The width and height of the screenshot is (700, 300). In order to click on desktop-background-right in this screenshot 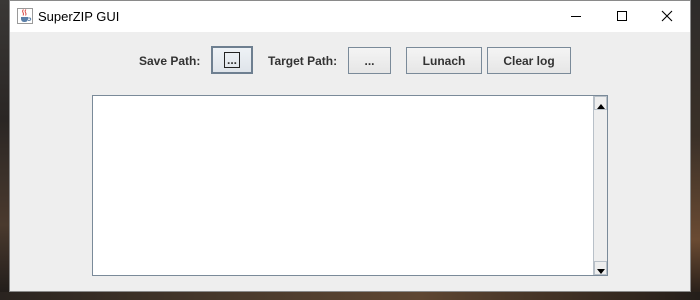, I will do `click(695, 150)`.